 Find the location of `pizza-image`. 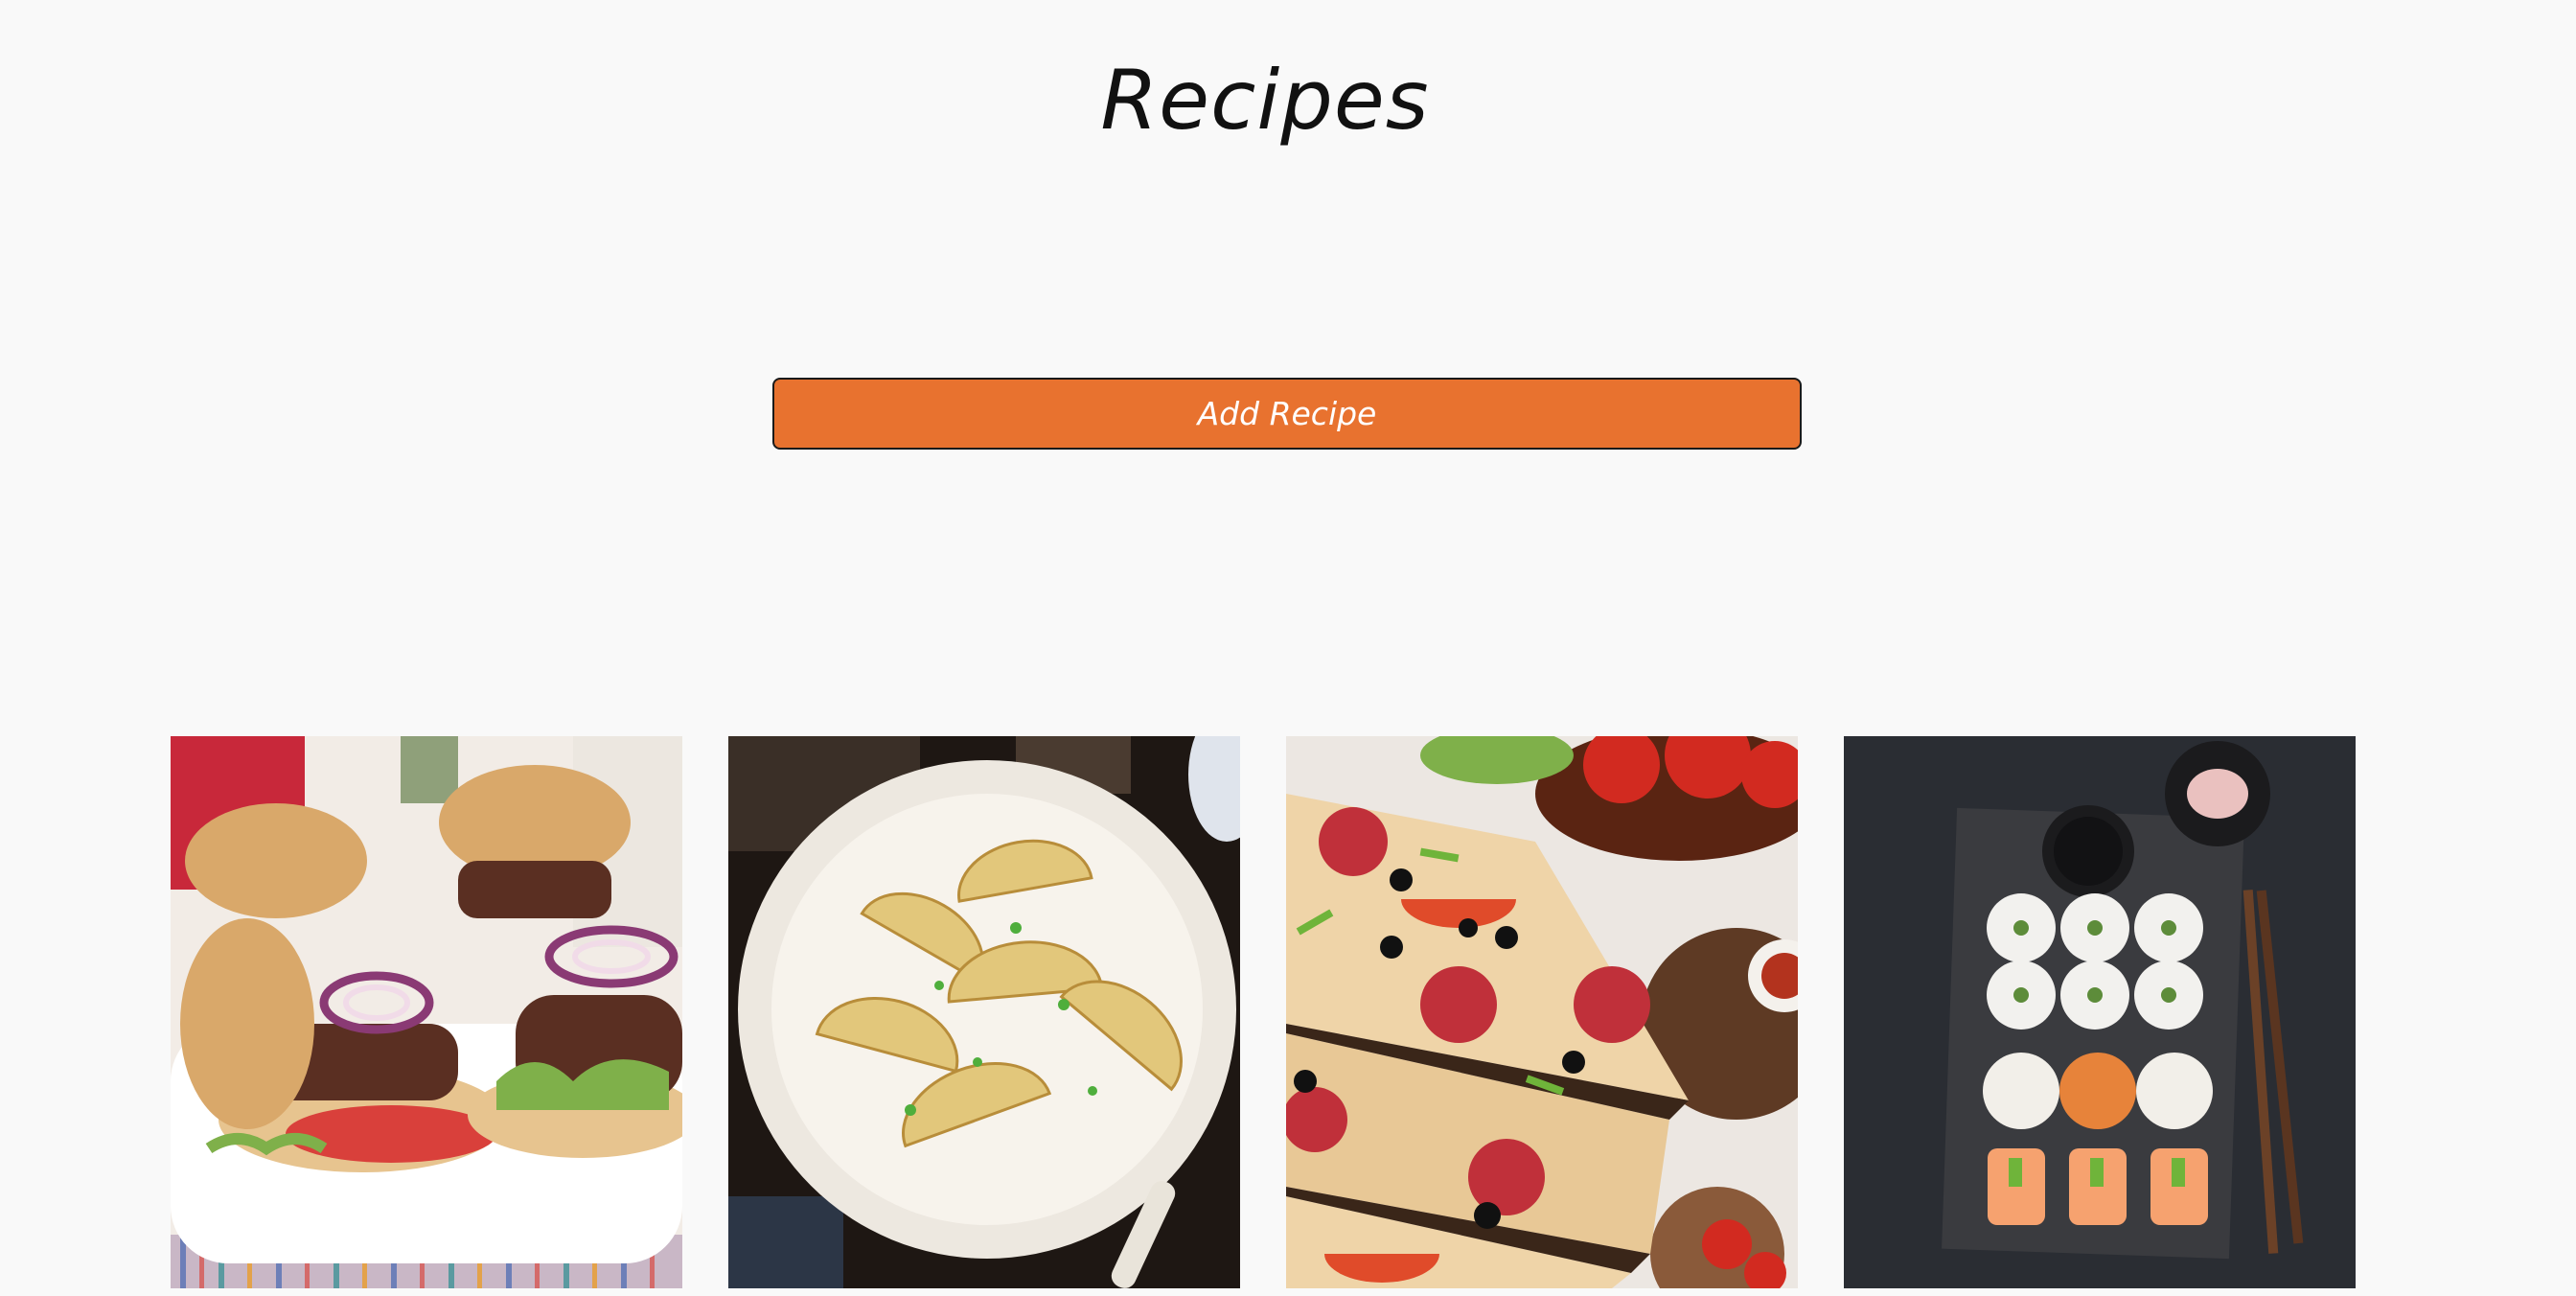

pizza-image is located at coordinates (1542, 1012).